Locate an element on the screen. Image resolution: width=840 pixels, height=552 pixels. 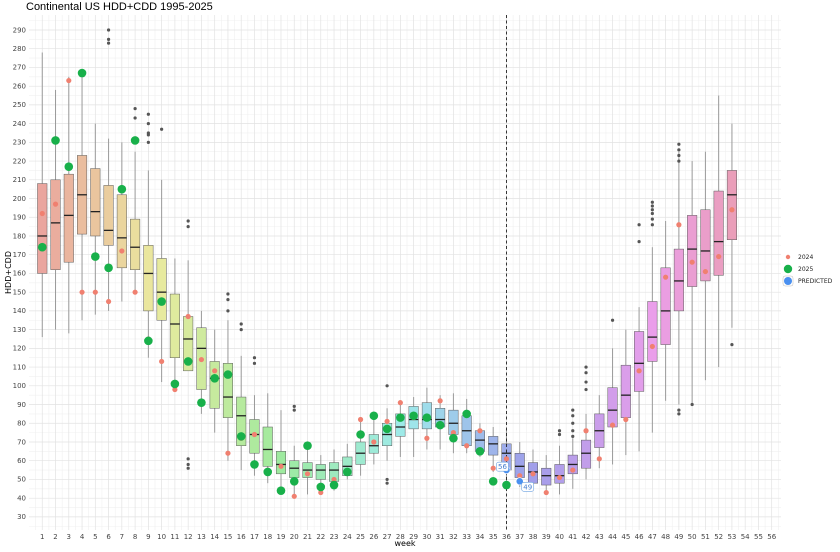
x-tick-label: 49 is located at coordinates (678, 537).